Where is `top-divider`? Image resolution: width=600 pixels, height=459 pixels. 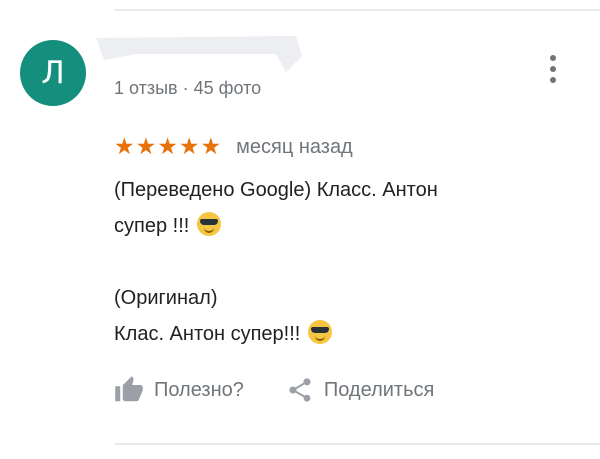 top-divider is located at coordinates (357, 10).